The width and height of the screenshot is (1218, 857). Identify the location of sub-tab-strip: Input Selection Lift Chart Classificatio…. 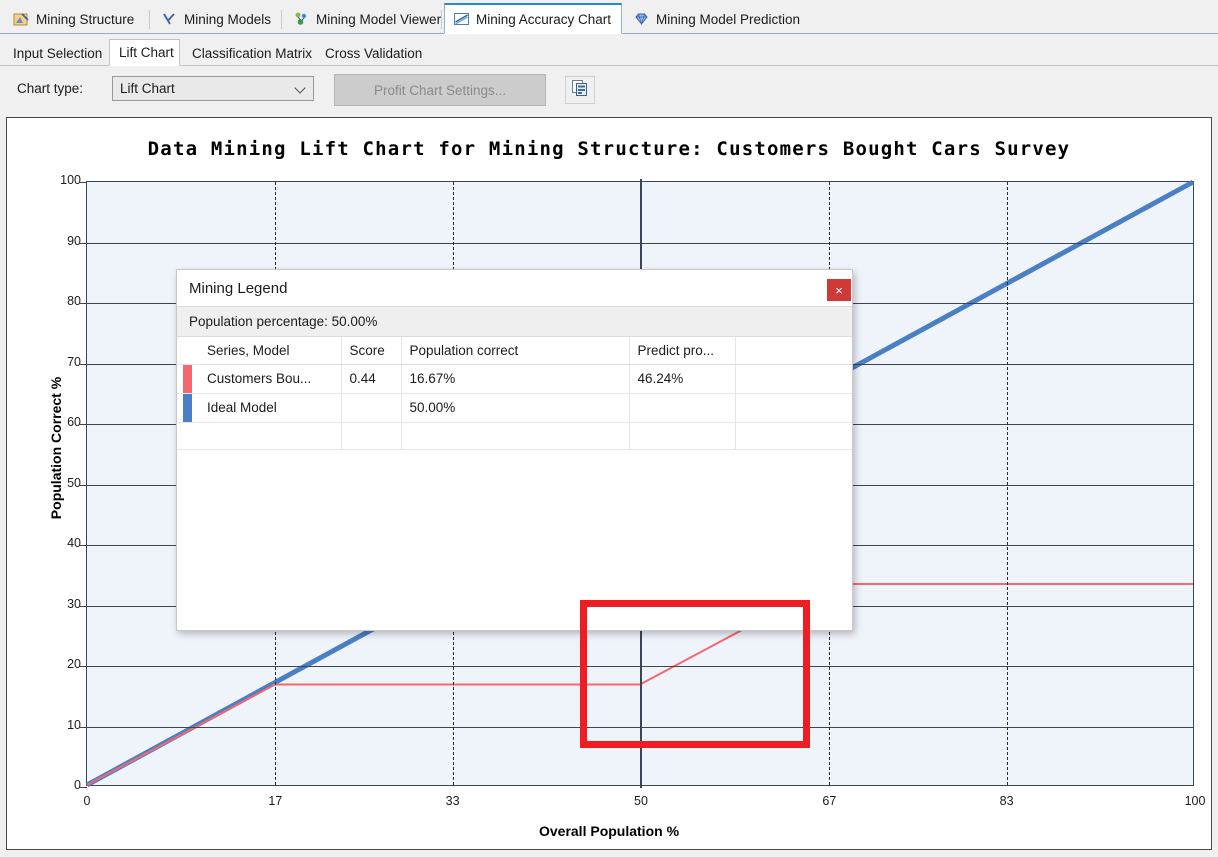
(609, 50).